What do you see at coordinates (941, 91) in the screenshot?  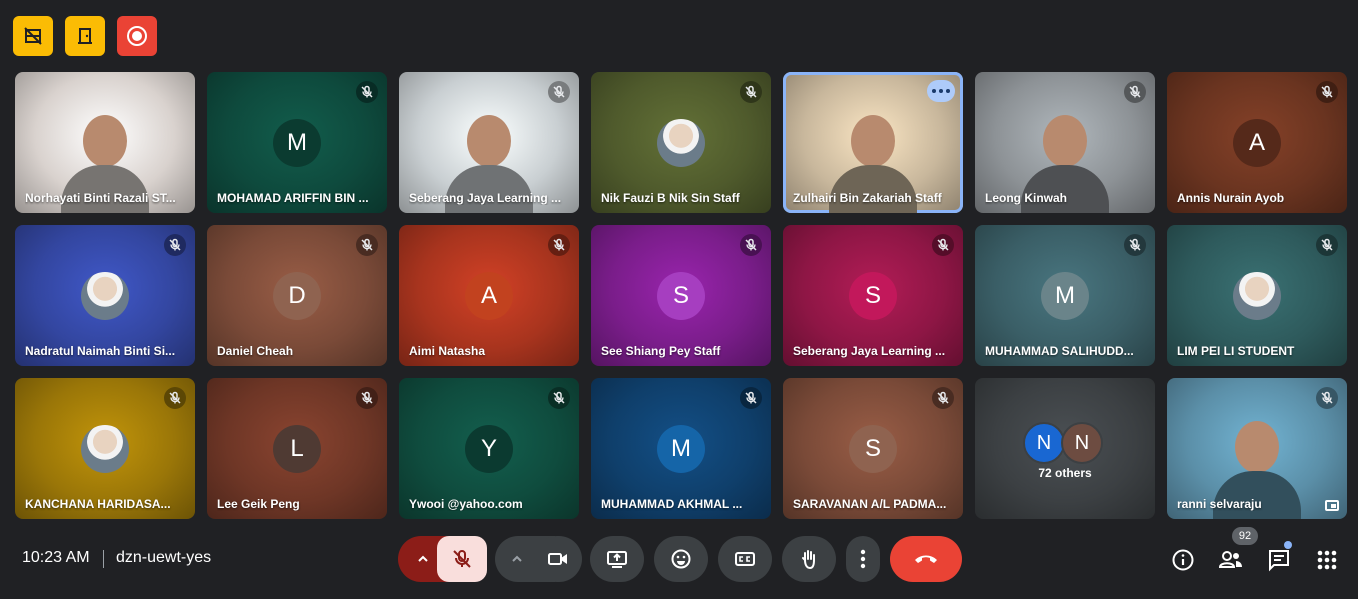 I see `tile-more-options-button` at bounding box center [941, 91].